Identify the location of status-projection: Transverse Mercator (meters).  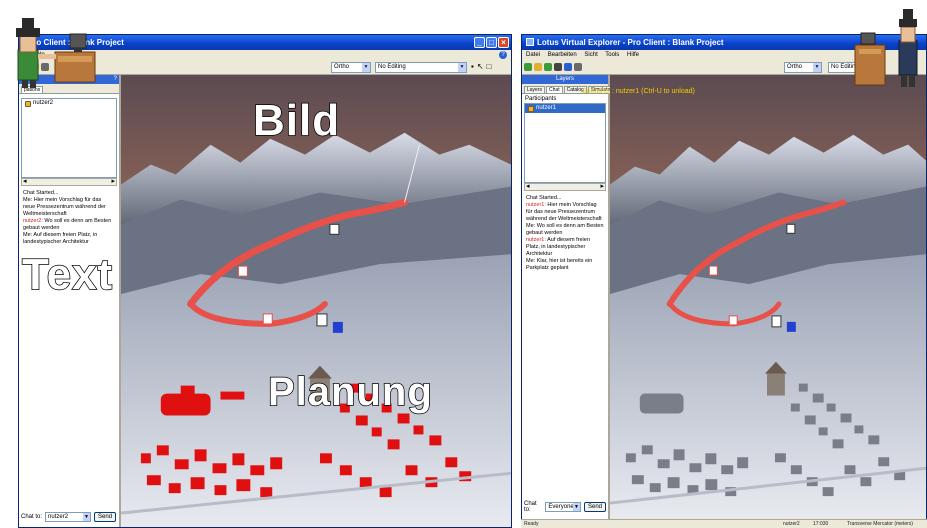
(880, 524).